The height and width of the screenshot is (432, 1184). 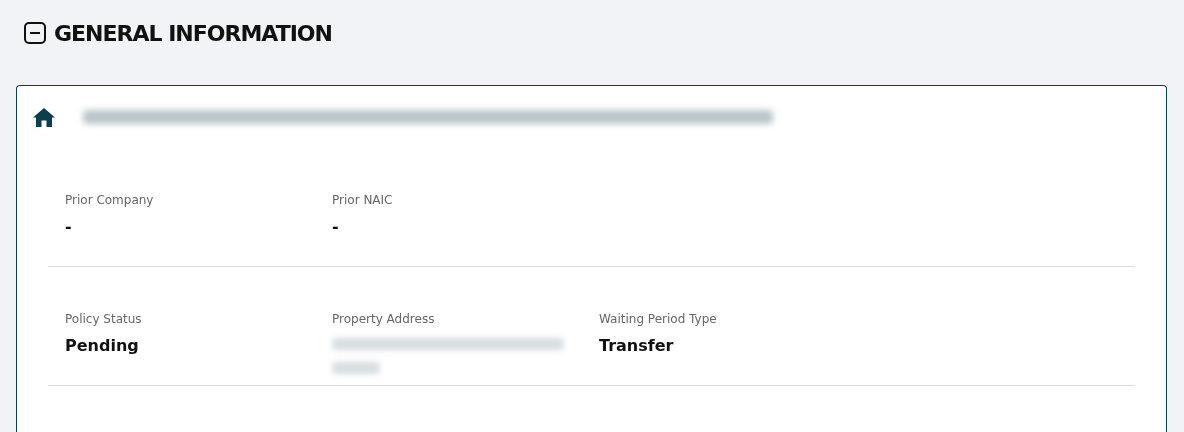 What do you see at coordinates (104, 319) in the screenshot?
I see `field-label: Policy Status` at bounding box center [104, 319].